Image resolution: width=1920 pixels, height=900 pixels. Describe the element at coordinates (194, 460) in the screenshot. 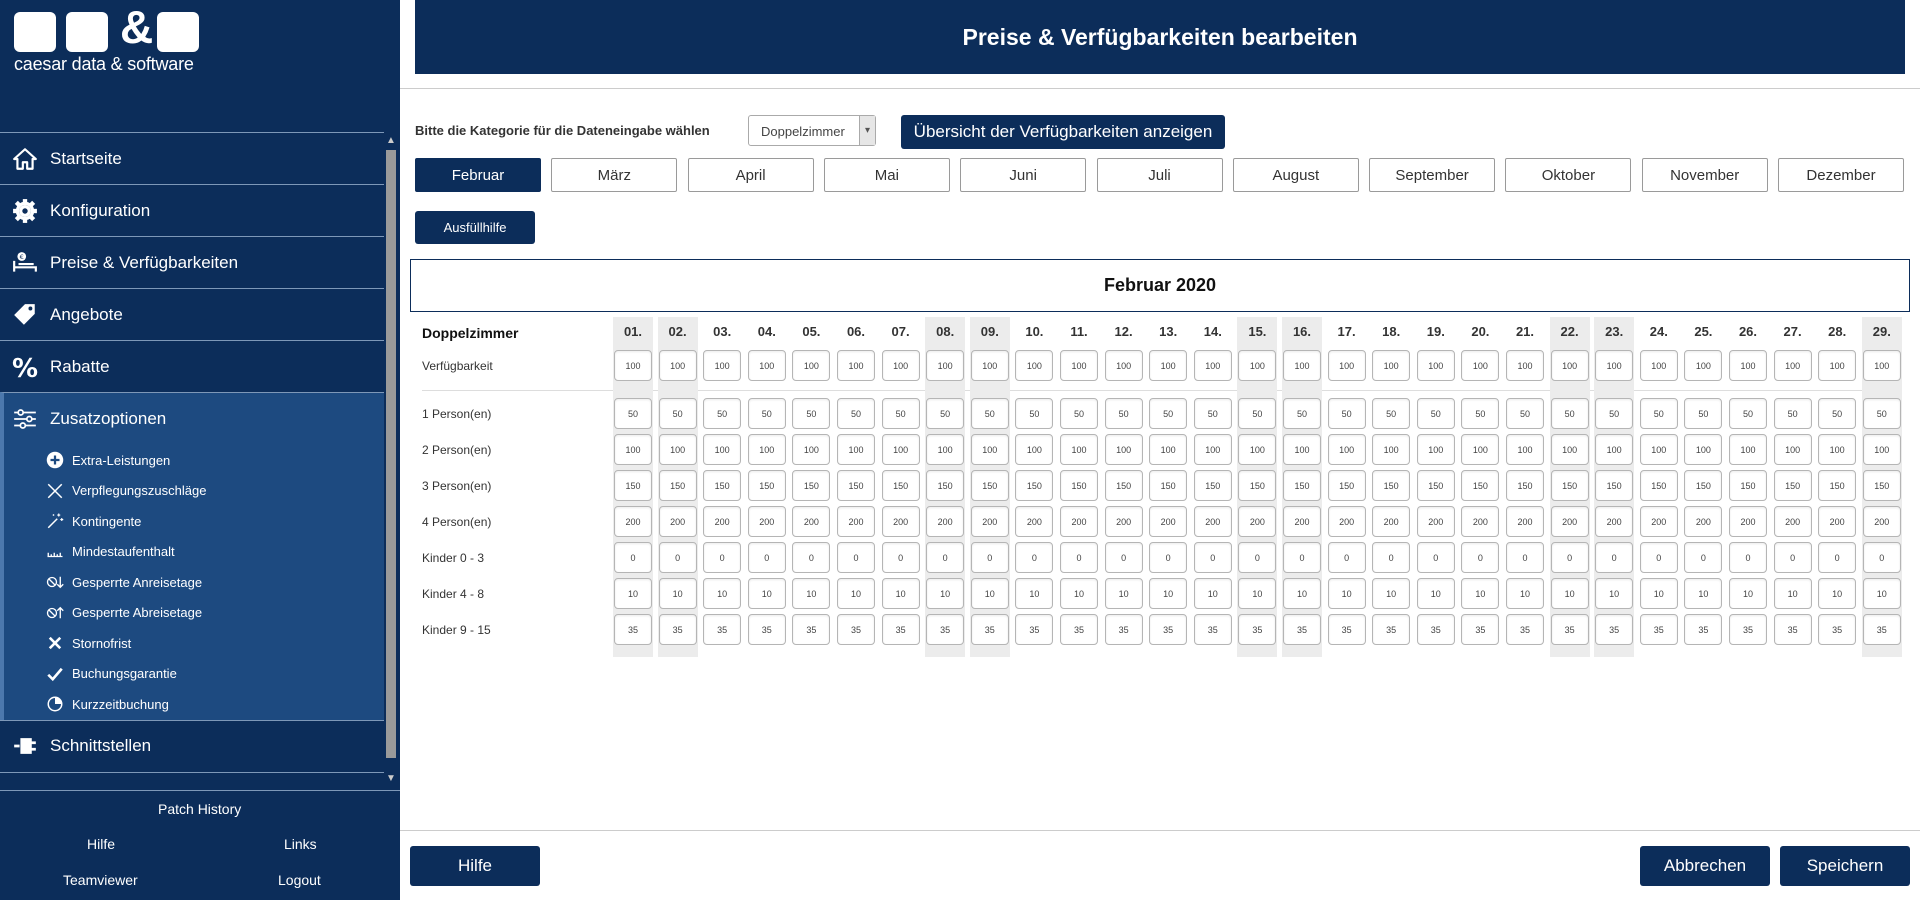

I see `sub-item-extra-leistungen: Extra-Leistungen` at that location.